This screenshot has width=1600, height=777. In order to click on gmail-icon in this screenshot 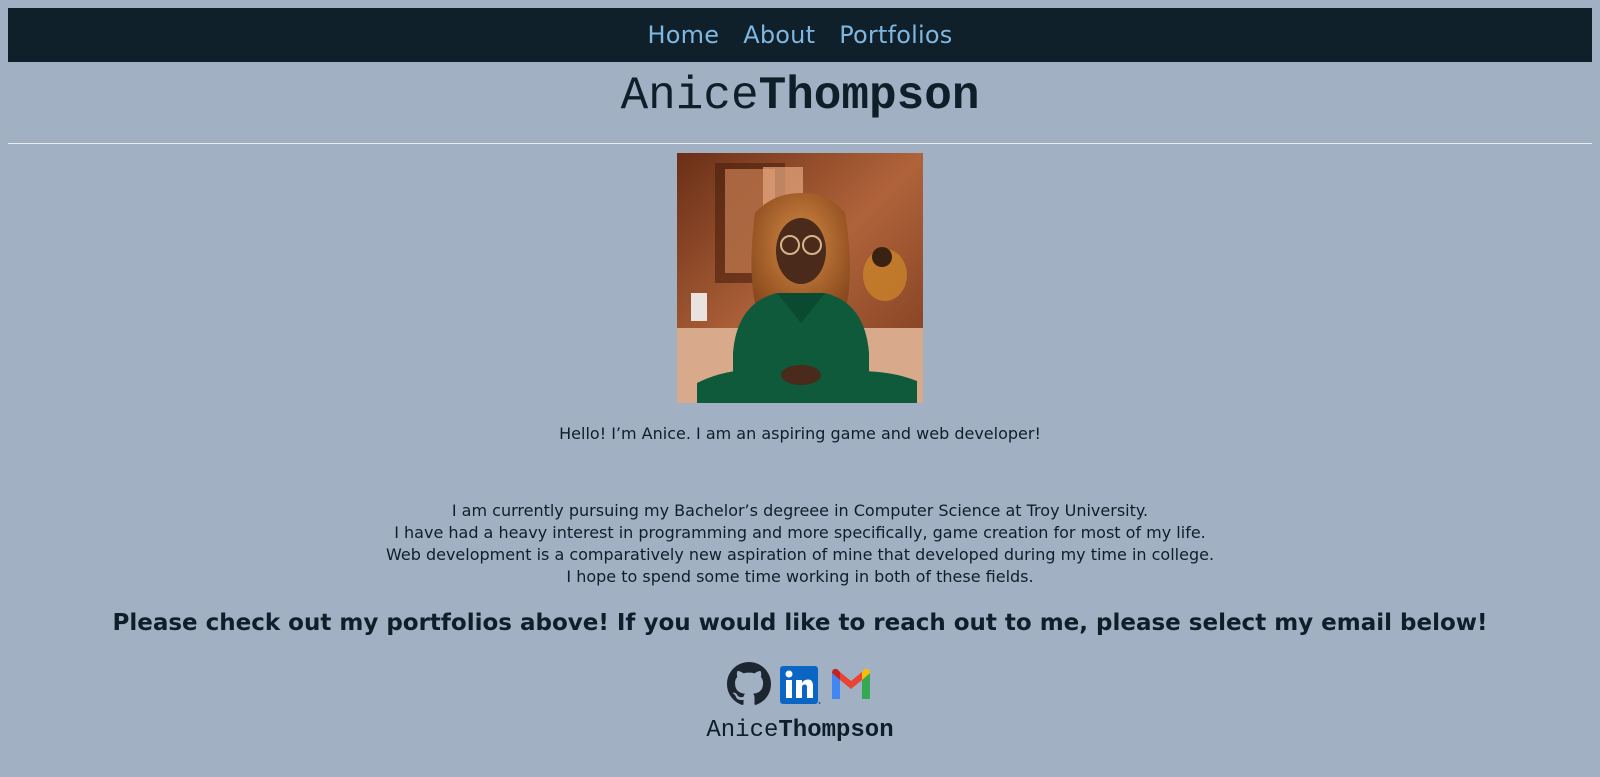, I will do `click(851, 683)`.